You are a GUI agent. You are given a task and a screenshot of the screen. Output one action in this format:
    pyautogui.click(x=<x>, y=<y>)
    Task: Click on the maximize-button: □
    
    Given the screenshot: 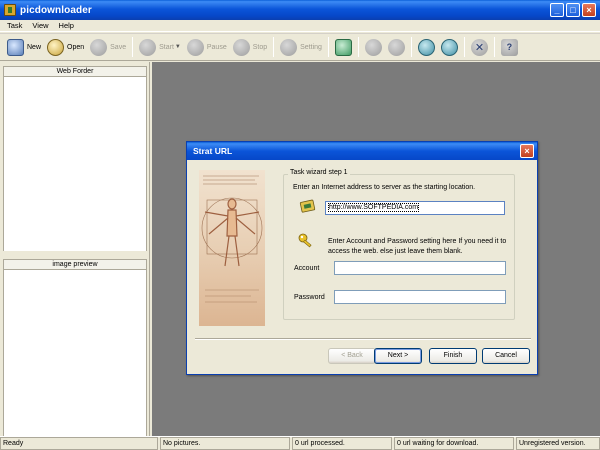 What is the action you would take?
    pyautogui.click(x=573, y=10)
    